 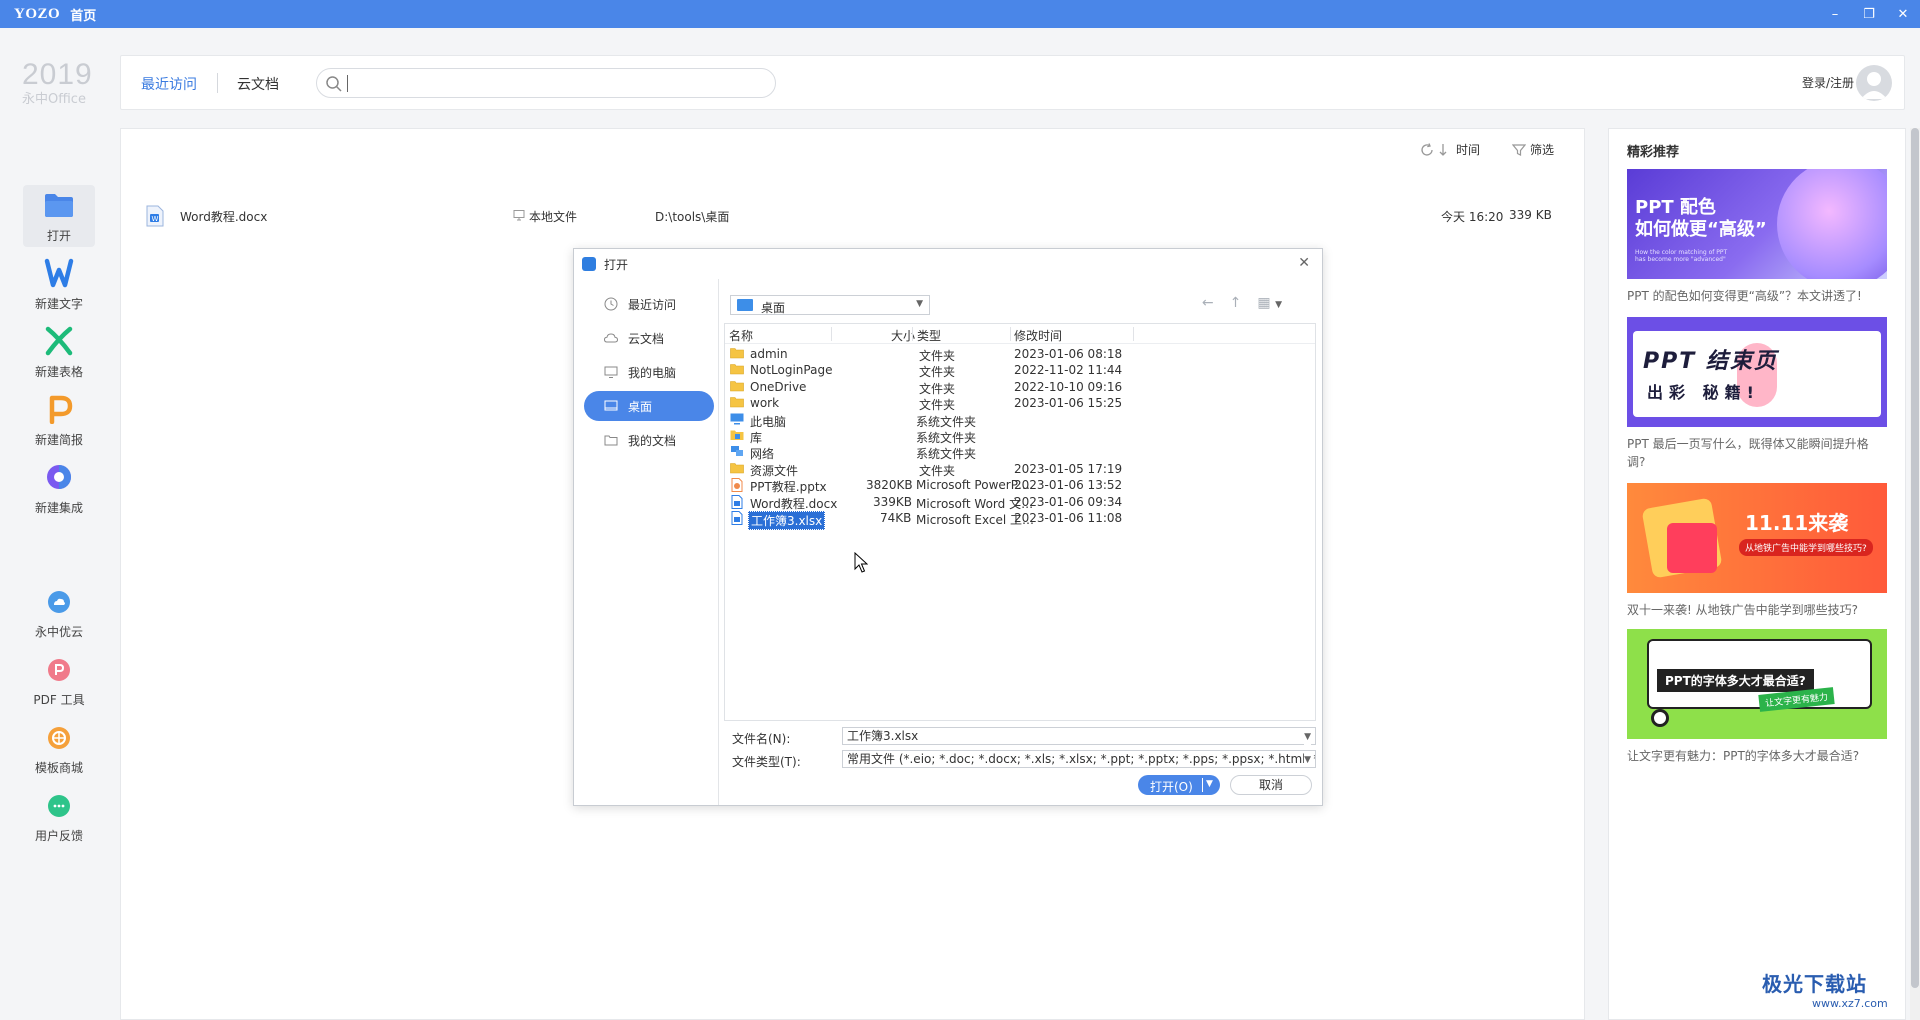 What do you see at coordinates (1208, 303) in the screenshot?
I see `back-arrow-icon: ←` at bounding box center [1208, 303].